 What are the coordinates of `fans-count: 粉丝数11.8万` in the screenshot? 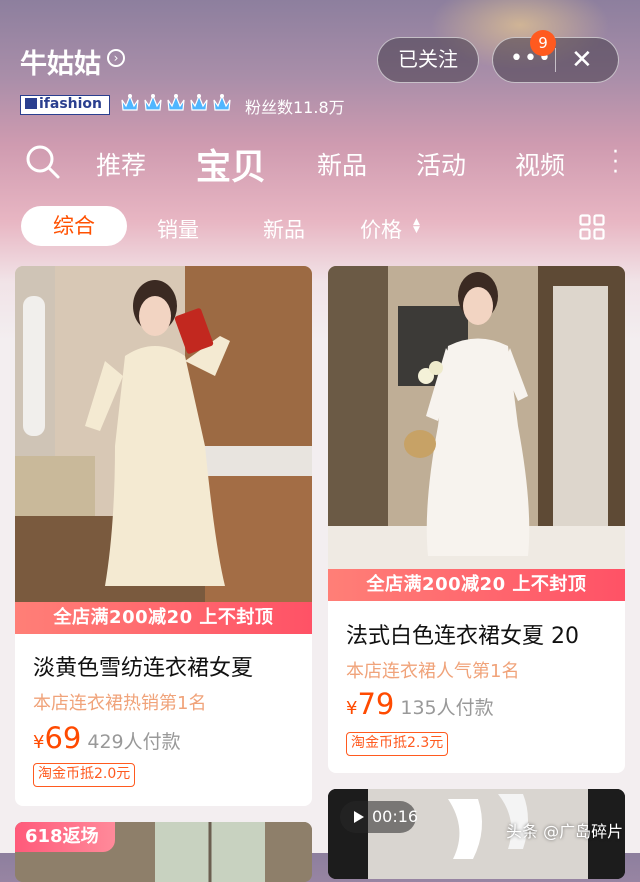 It's located at (295, 107).